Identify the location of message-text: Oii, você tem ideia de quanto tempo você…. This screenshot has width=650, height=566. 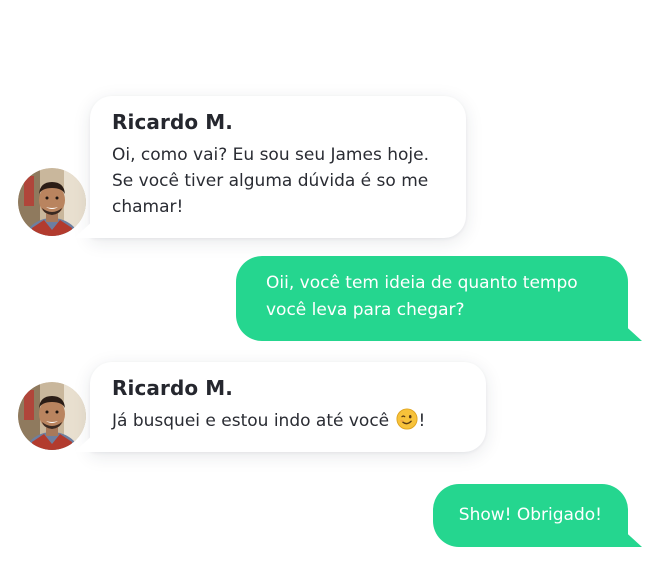
(422, 296).